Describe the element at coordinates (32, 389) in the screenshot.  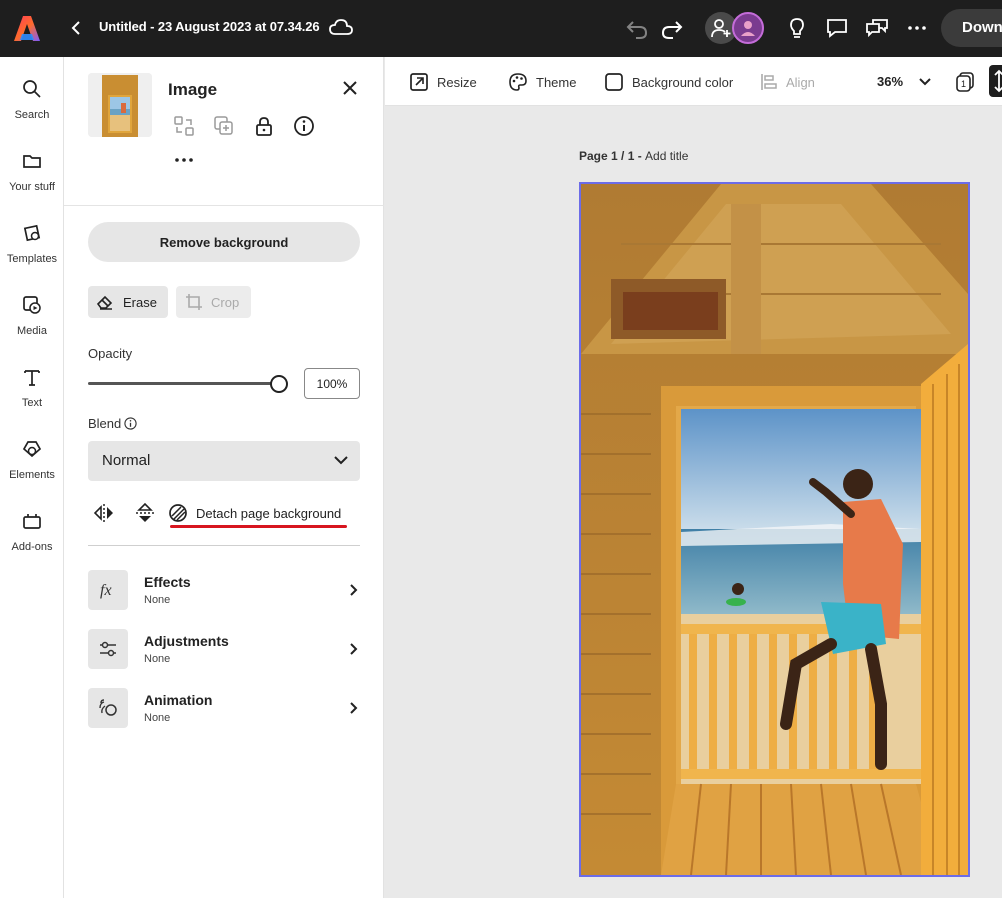
I see `rail-item-text: Text` at that location.